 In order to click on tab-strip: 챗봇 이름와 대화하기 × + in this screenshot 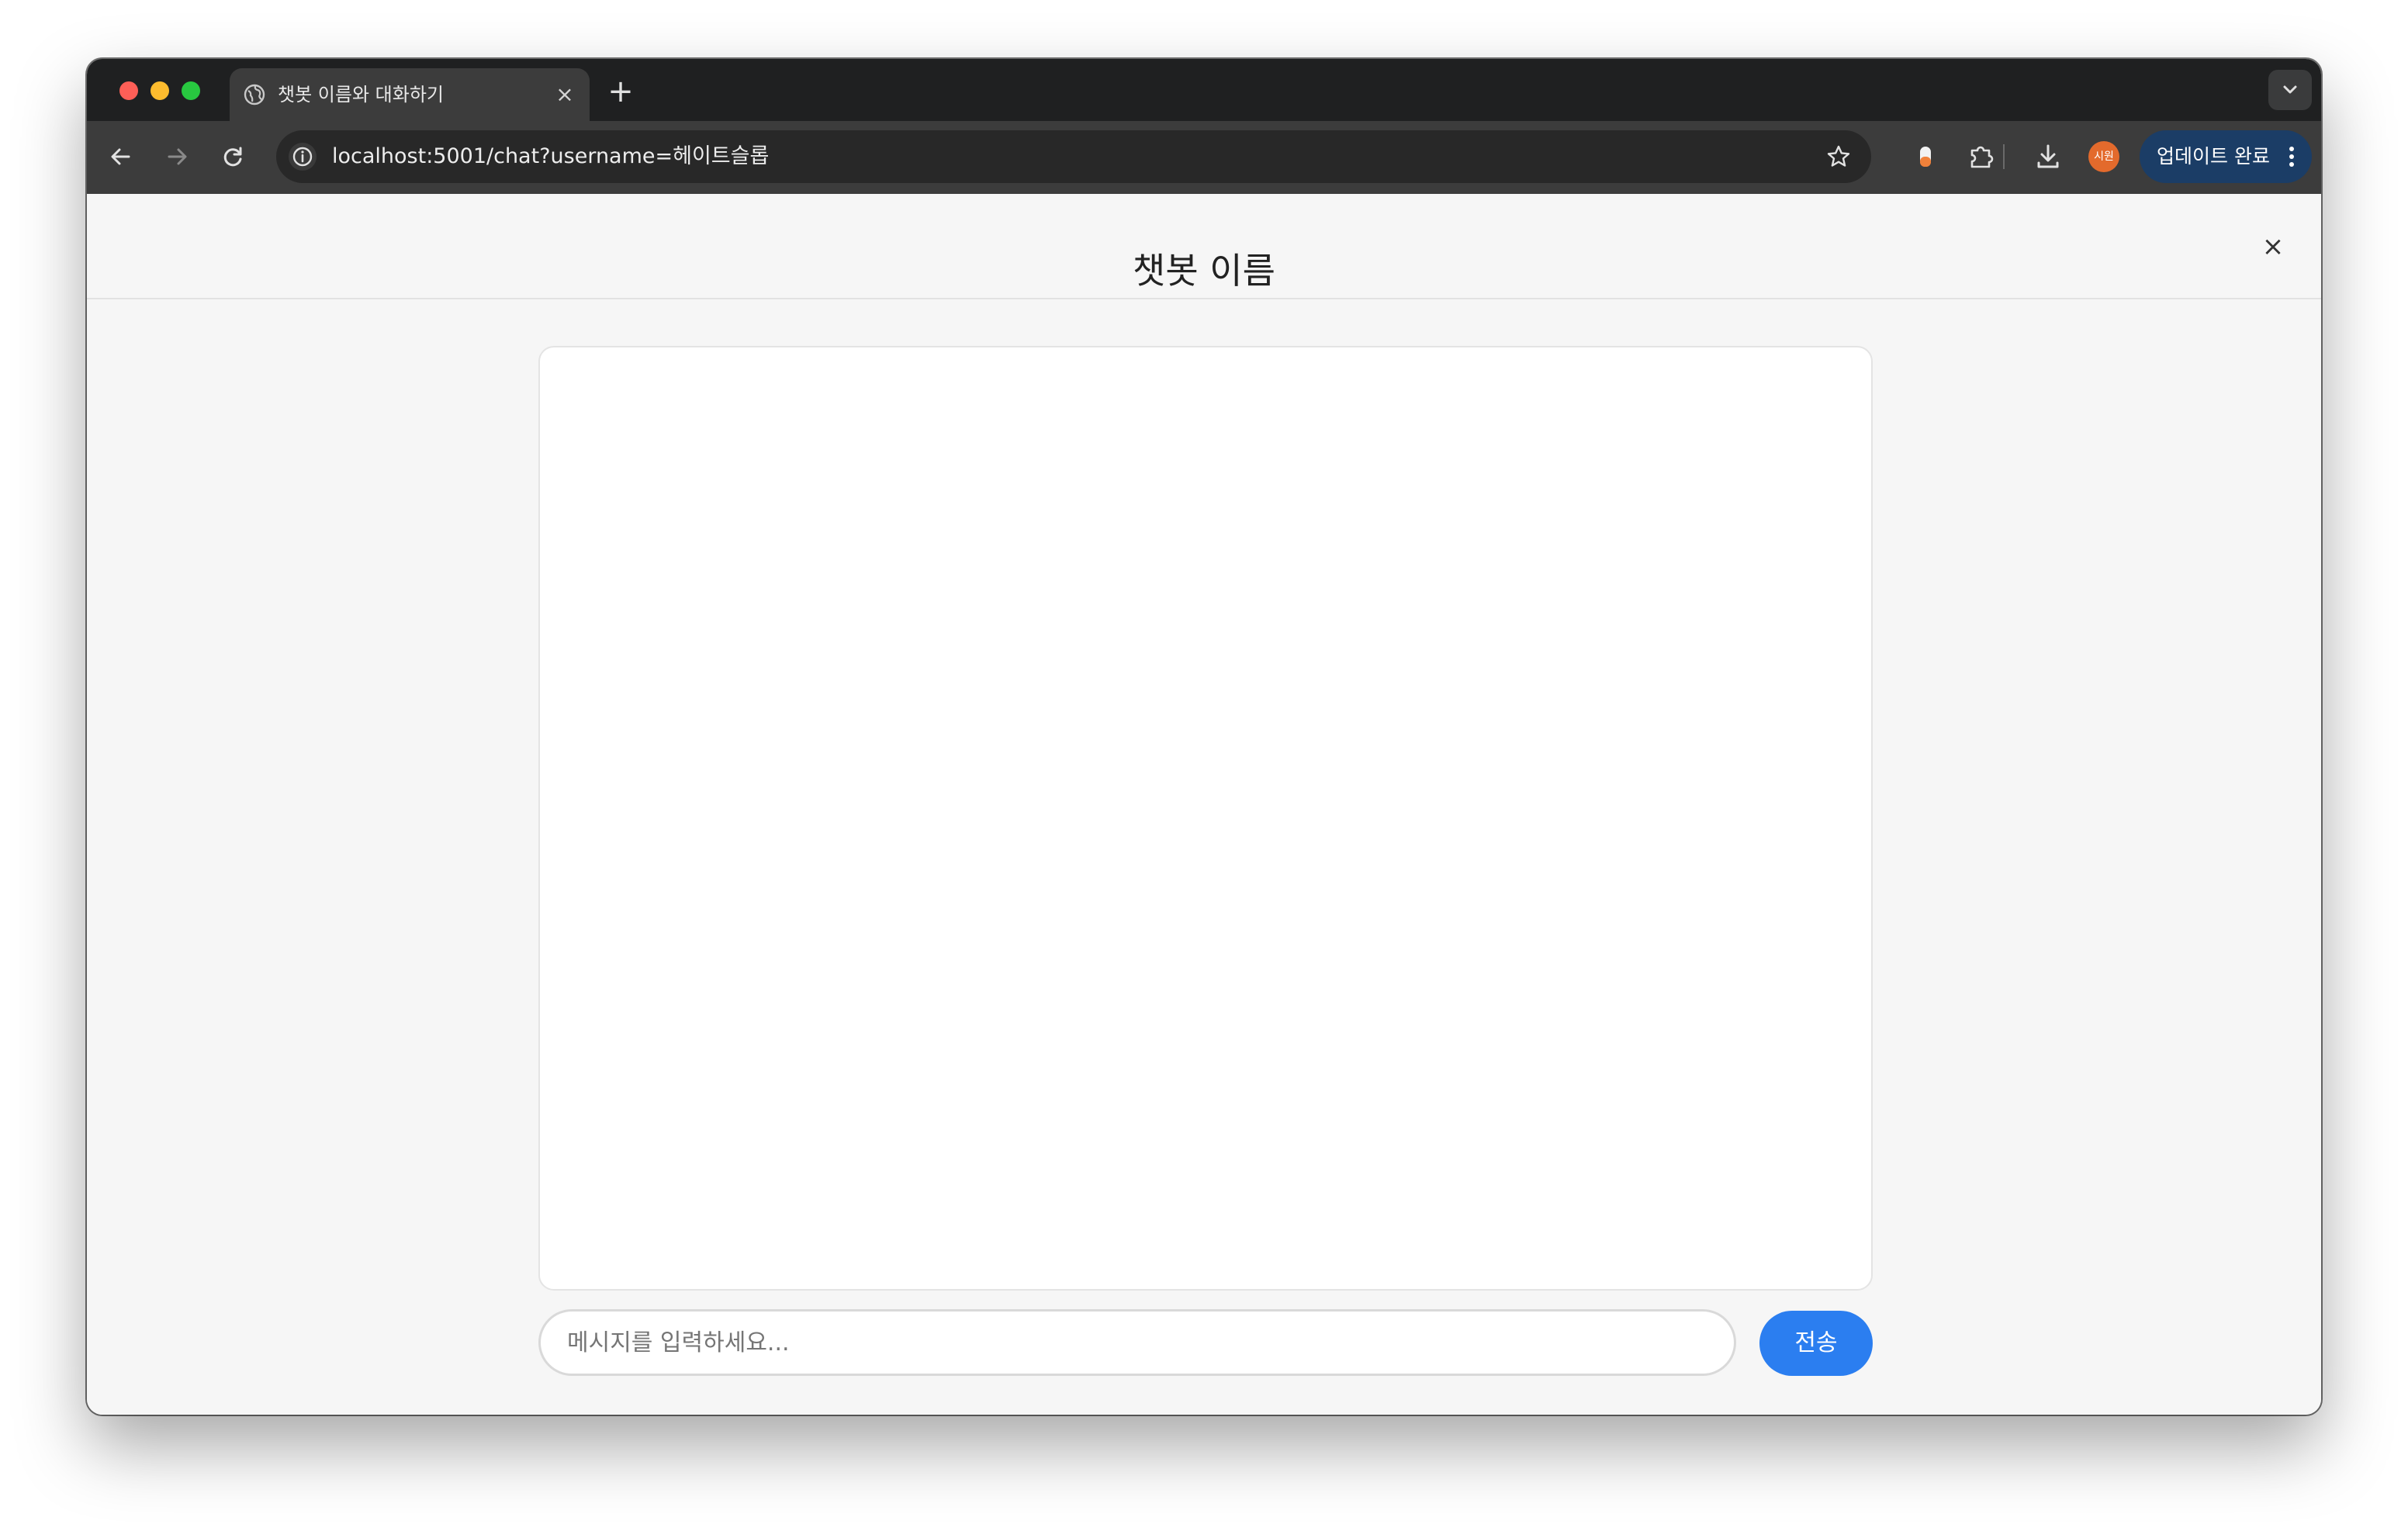, I will do `click(1204, 90)`.